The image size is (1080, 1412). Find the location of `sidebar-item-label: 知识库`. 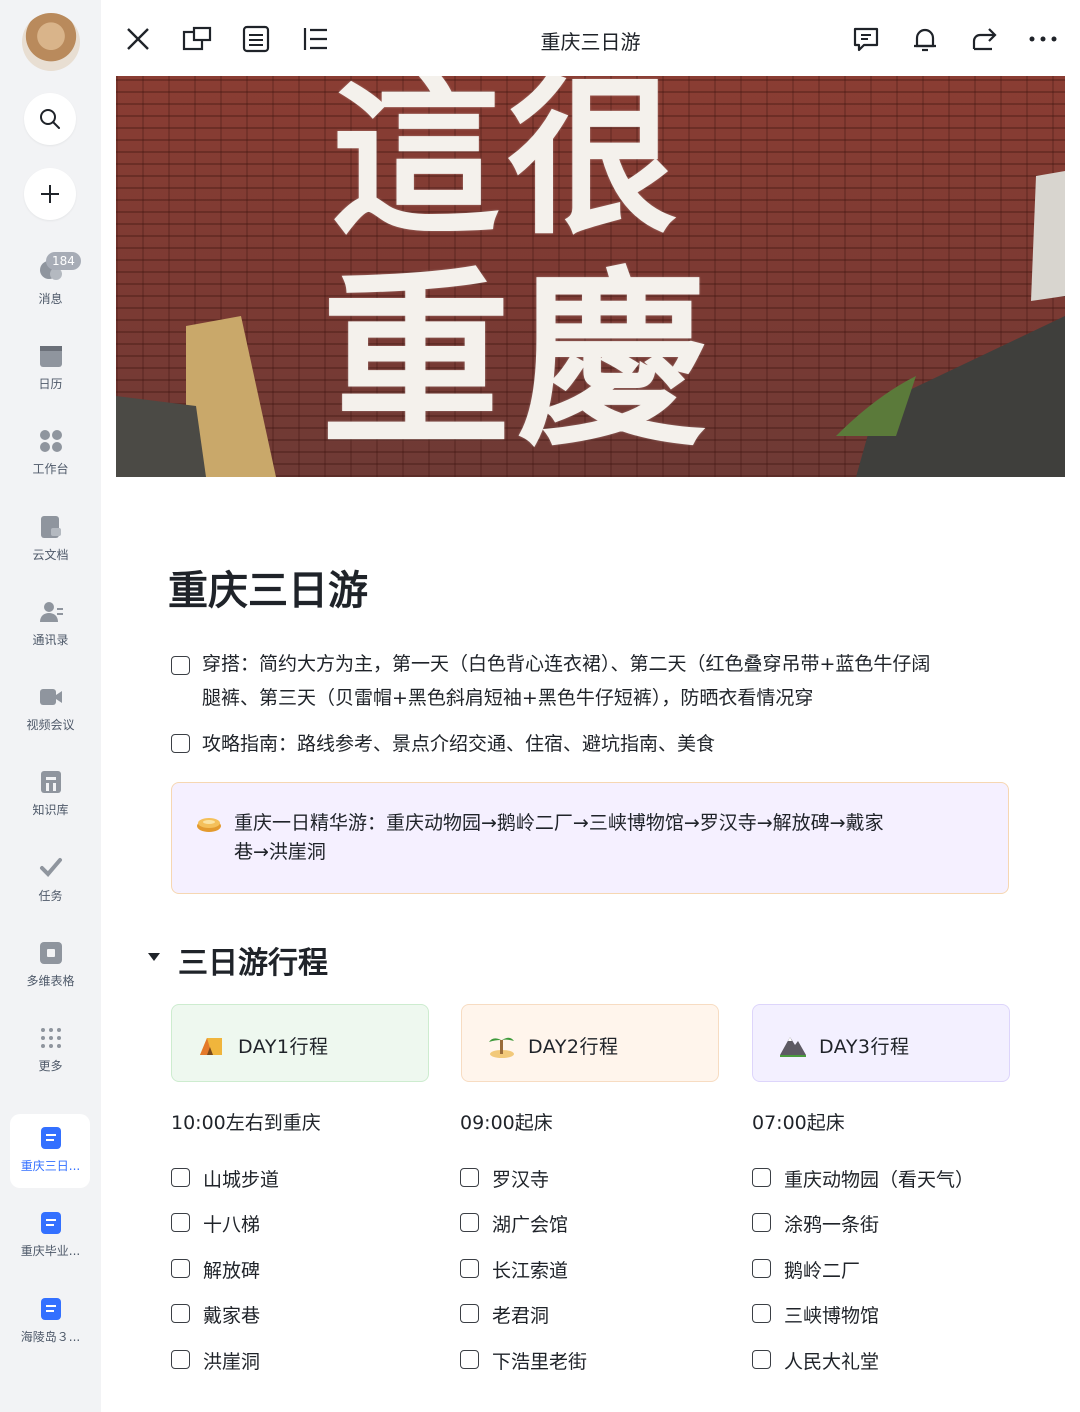

sidebar-item-label: 知识库 is located at coordinates (50, 810).